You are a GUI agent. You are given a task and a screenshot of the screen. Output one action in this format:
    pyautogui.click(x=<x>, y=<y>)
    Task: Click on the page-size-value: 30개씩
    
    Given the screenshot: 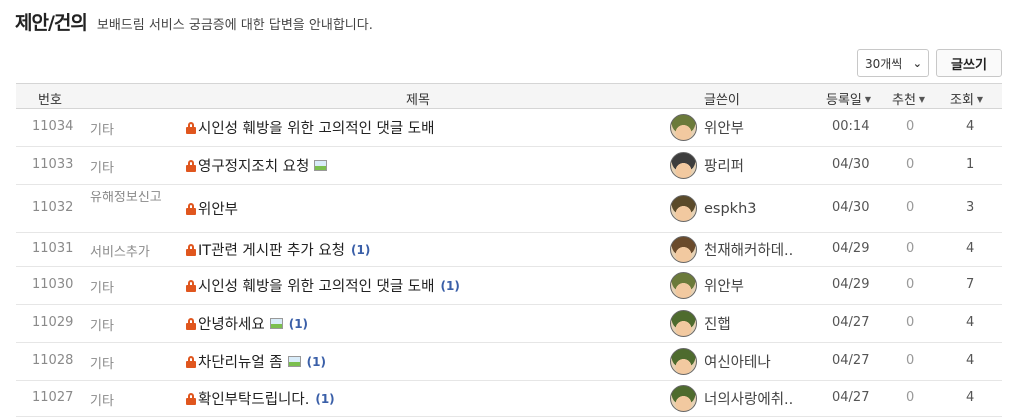 What is the action you would take?
    pyautogui.click(x=884, y=63)
    